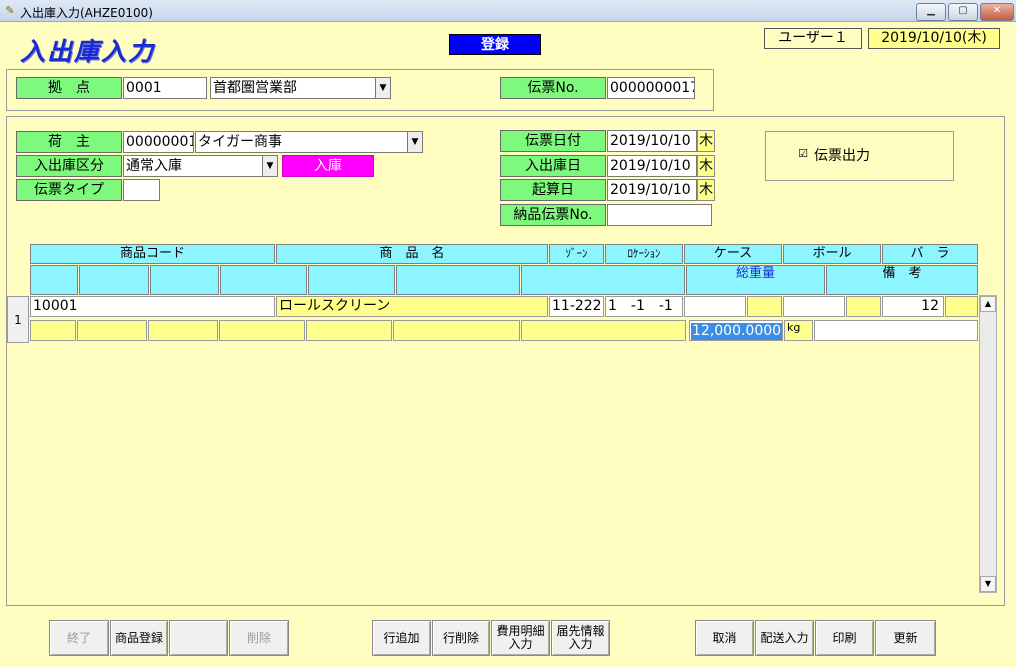 The width and height of the screenshot is (1016, 667). I want to click on slip-no-label: 伝票No., so click(553, 88).